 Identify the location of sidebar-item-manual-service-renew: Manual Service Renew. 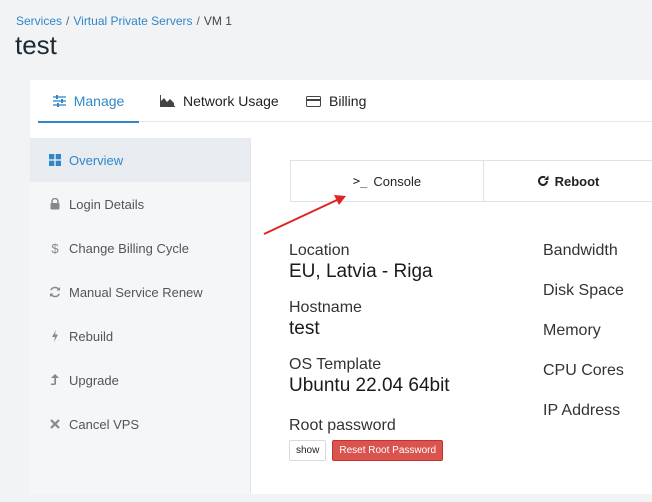
(140, 292).